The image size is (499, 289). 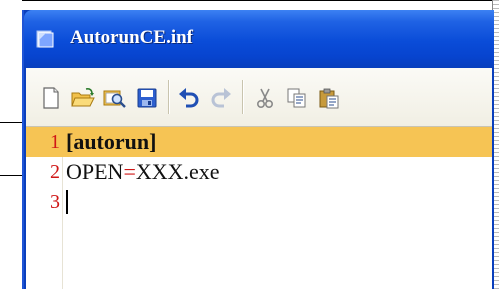 I want to click on new-file-button, so click(x=51, y=98).